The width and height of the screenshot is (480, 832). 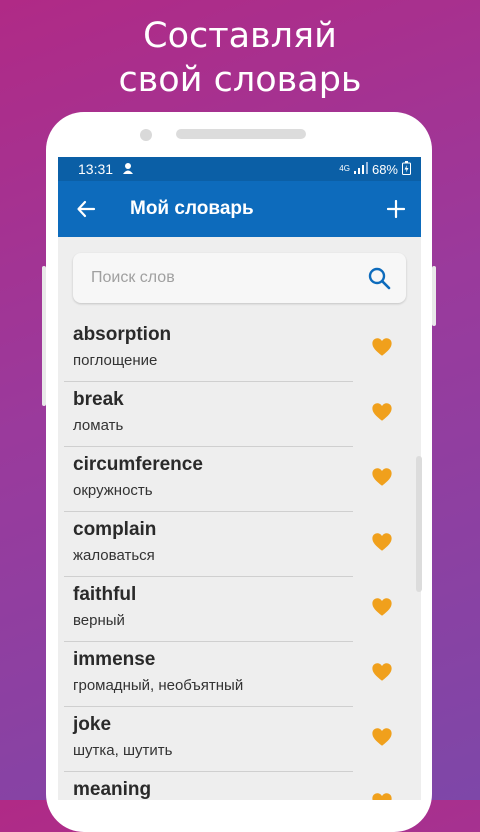 What do you see at coordinates (98, 425) in the screenshot?
I see `word-translation: ломать` at bounding box center [98, 425].